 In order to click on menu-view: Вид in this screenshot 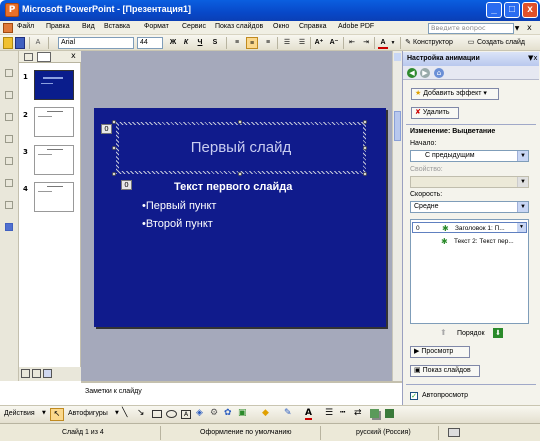, I will do `click(88, 26)`.